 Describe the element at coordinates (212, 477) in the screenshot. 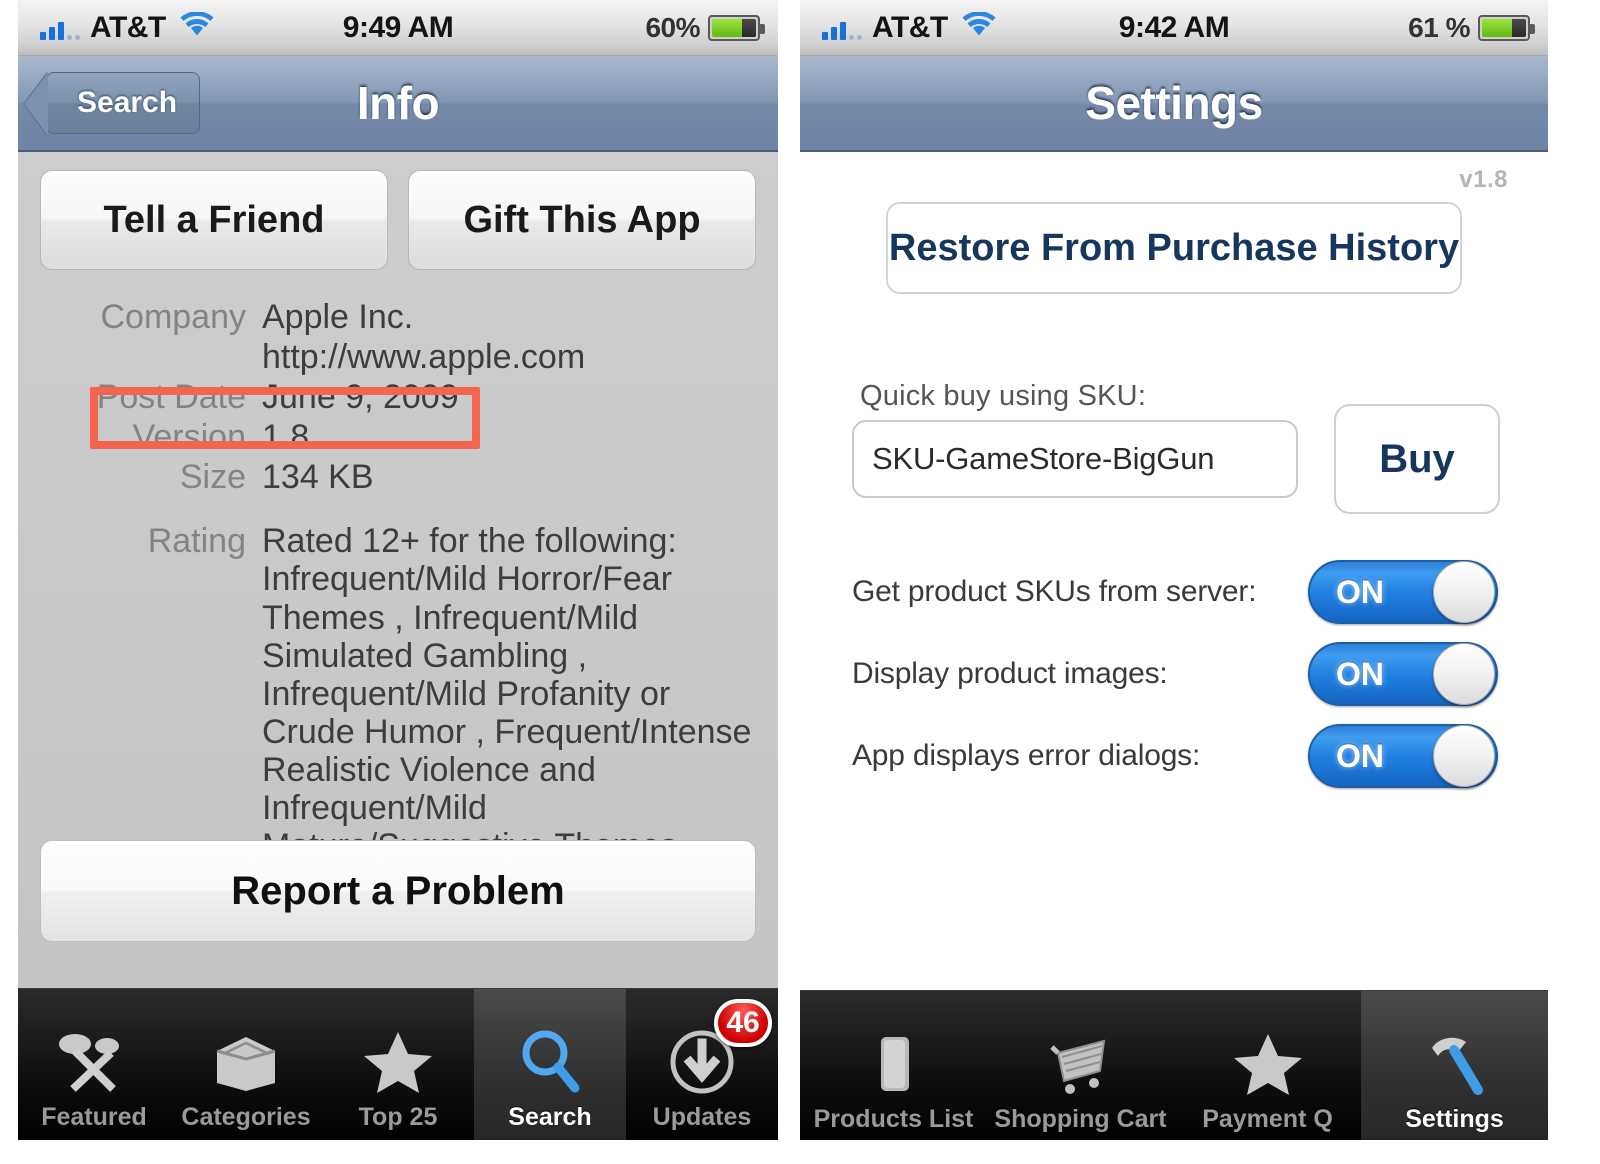

I see `info-label: Size` at that location.